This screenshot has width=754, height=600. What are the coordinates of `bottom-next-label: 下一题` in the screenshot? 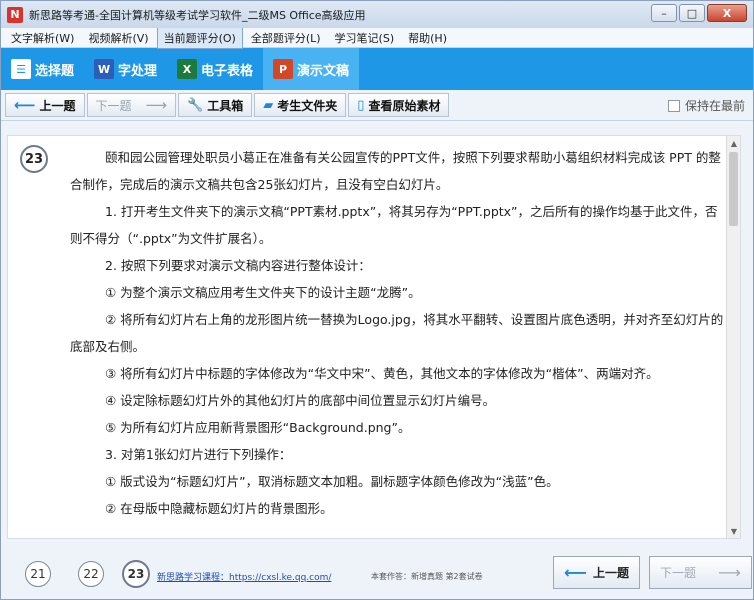 It's located at (678, 573).